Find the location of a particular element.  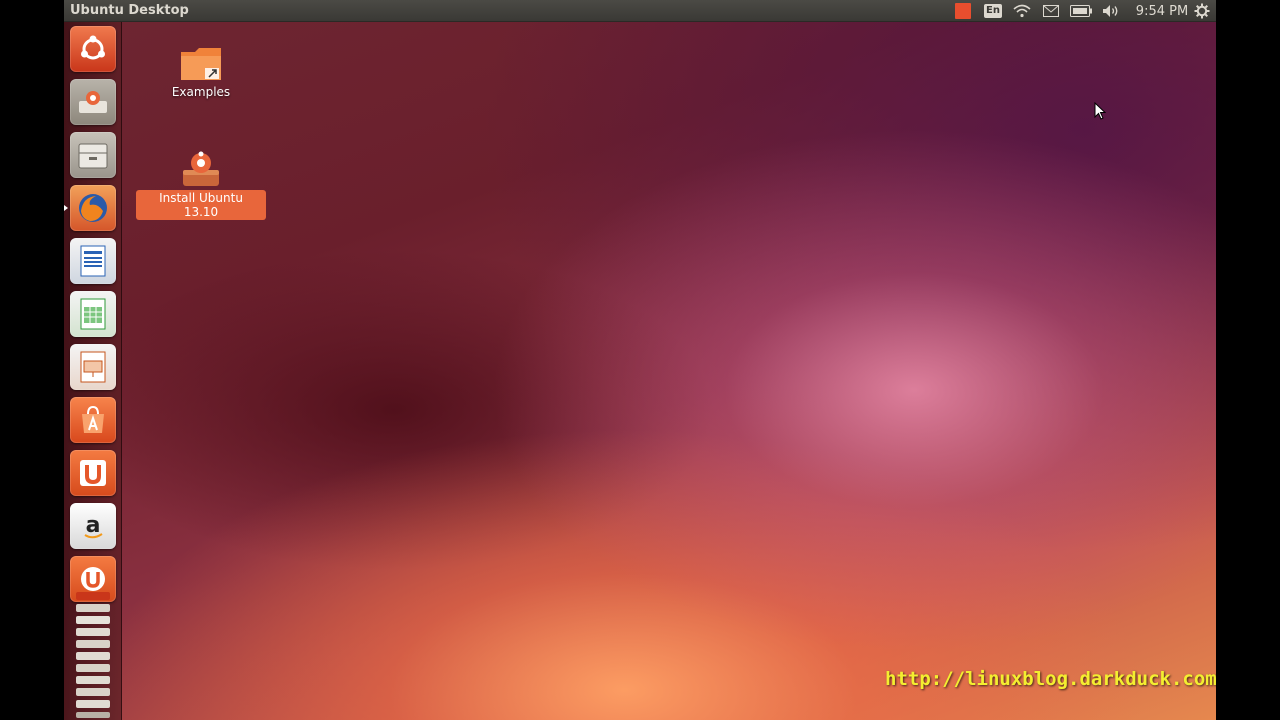

launcher-dash-home is located at coordinates (93, 49).